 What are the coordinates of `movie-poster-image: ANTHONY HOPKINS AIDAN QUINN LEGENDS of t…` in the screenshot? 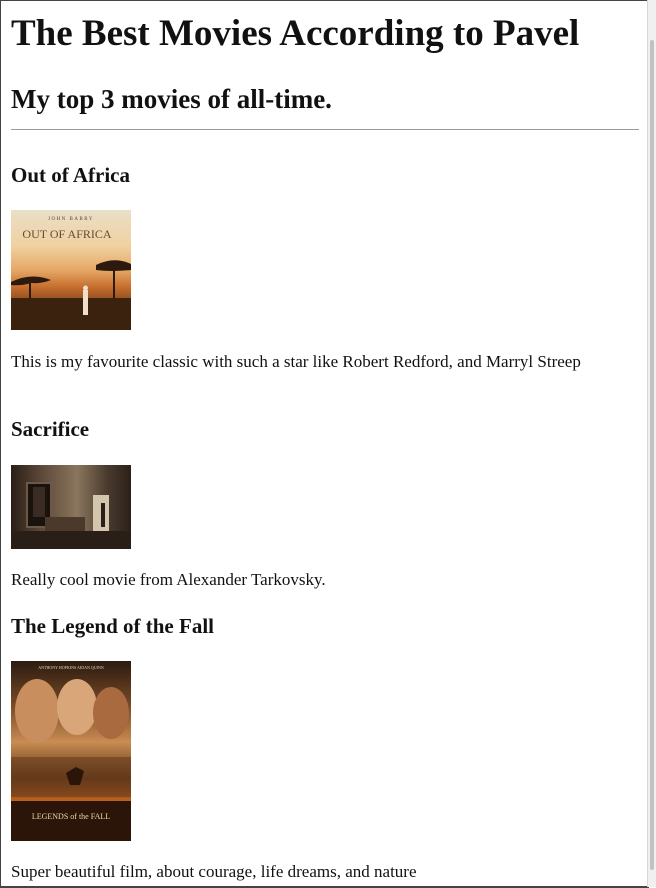 It's located at (71, 751).